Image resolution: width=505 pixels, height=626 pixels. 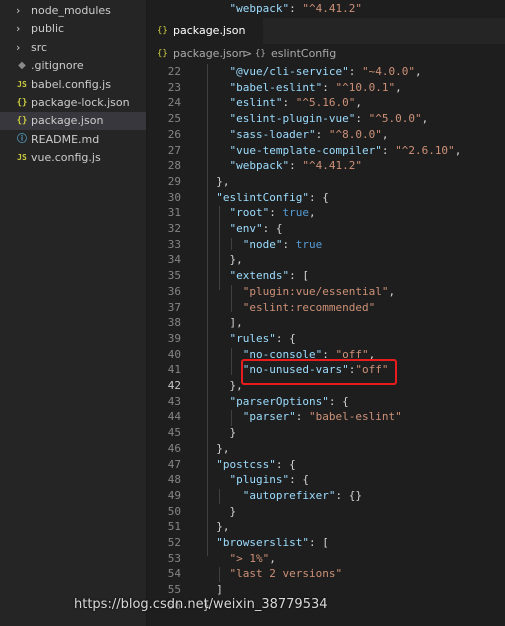 I want to click on sidebar-item: {} package-lock.json, so click(x=73, y=103).